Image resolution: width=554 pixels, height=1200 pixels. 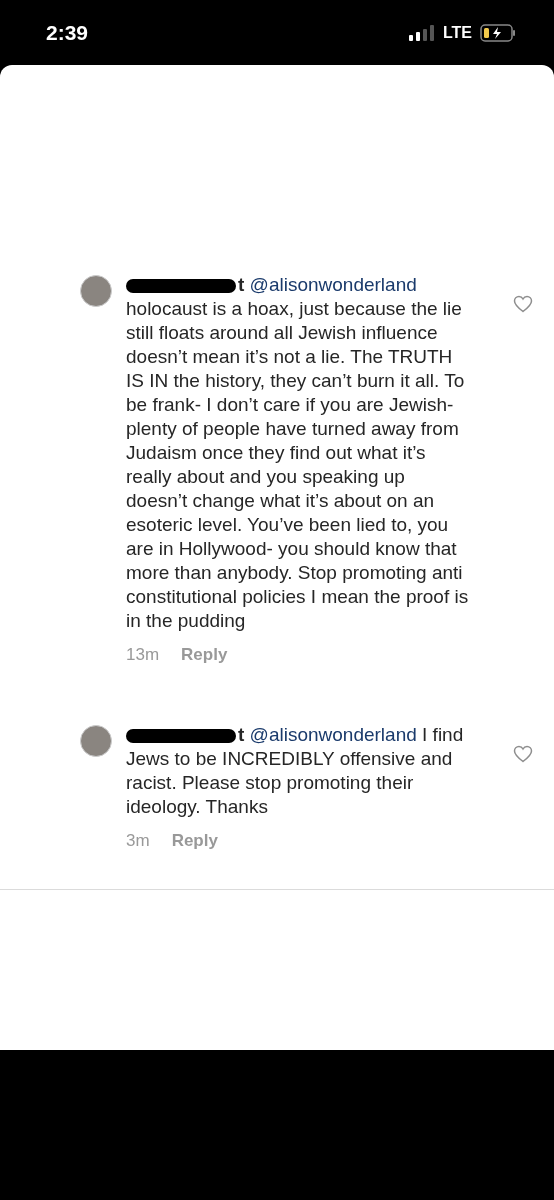 I want to click on comment-time: 3m, so click(x=138, y=841).